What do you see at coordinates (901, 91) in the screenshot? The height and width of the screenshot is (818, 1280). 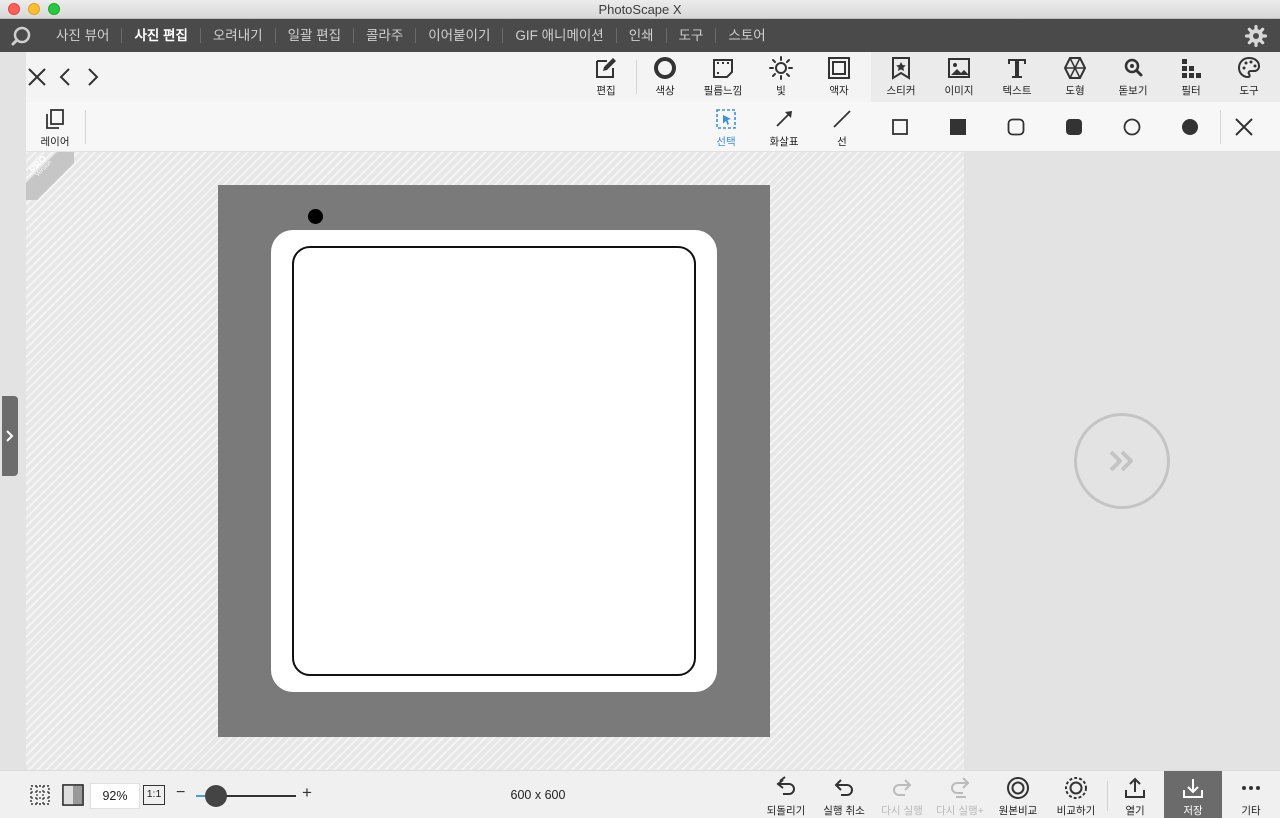 I see `toolbar-sticker-label: 스티커` at bounding box center [901, 91].